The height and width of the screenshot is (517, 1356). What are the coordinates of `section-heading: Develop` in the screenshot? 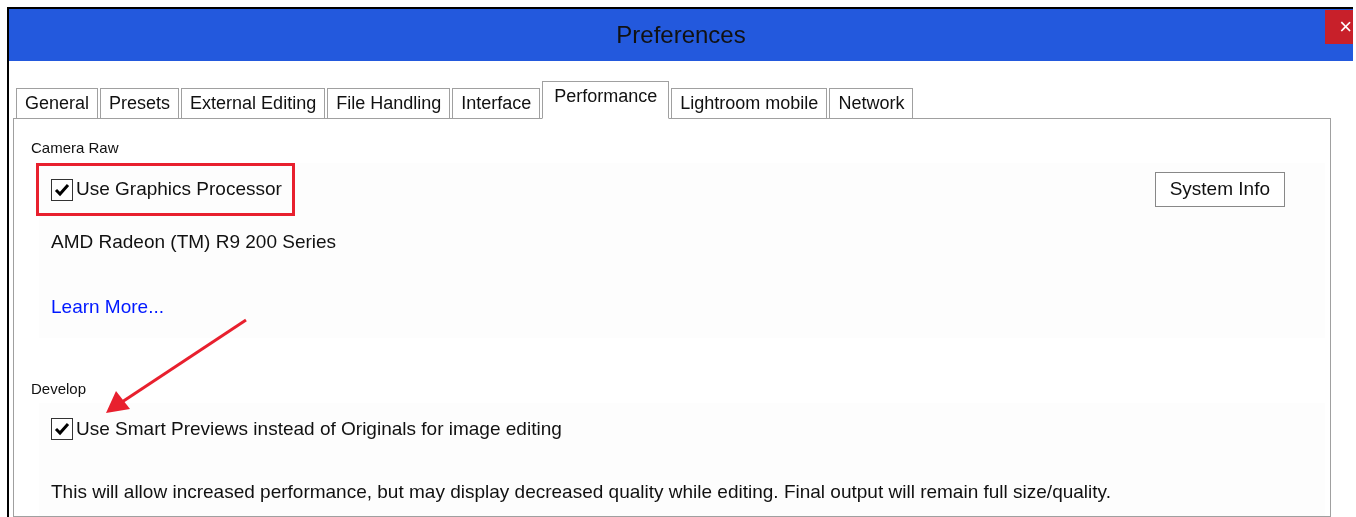 It's located at (59, 389).